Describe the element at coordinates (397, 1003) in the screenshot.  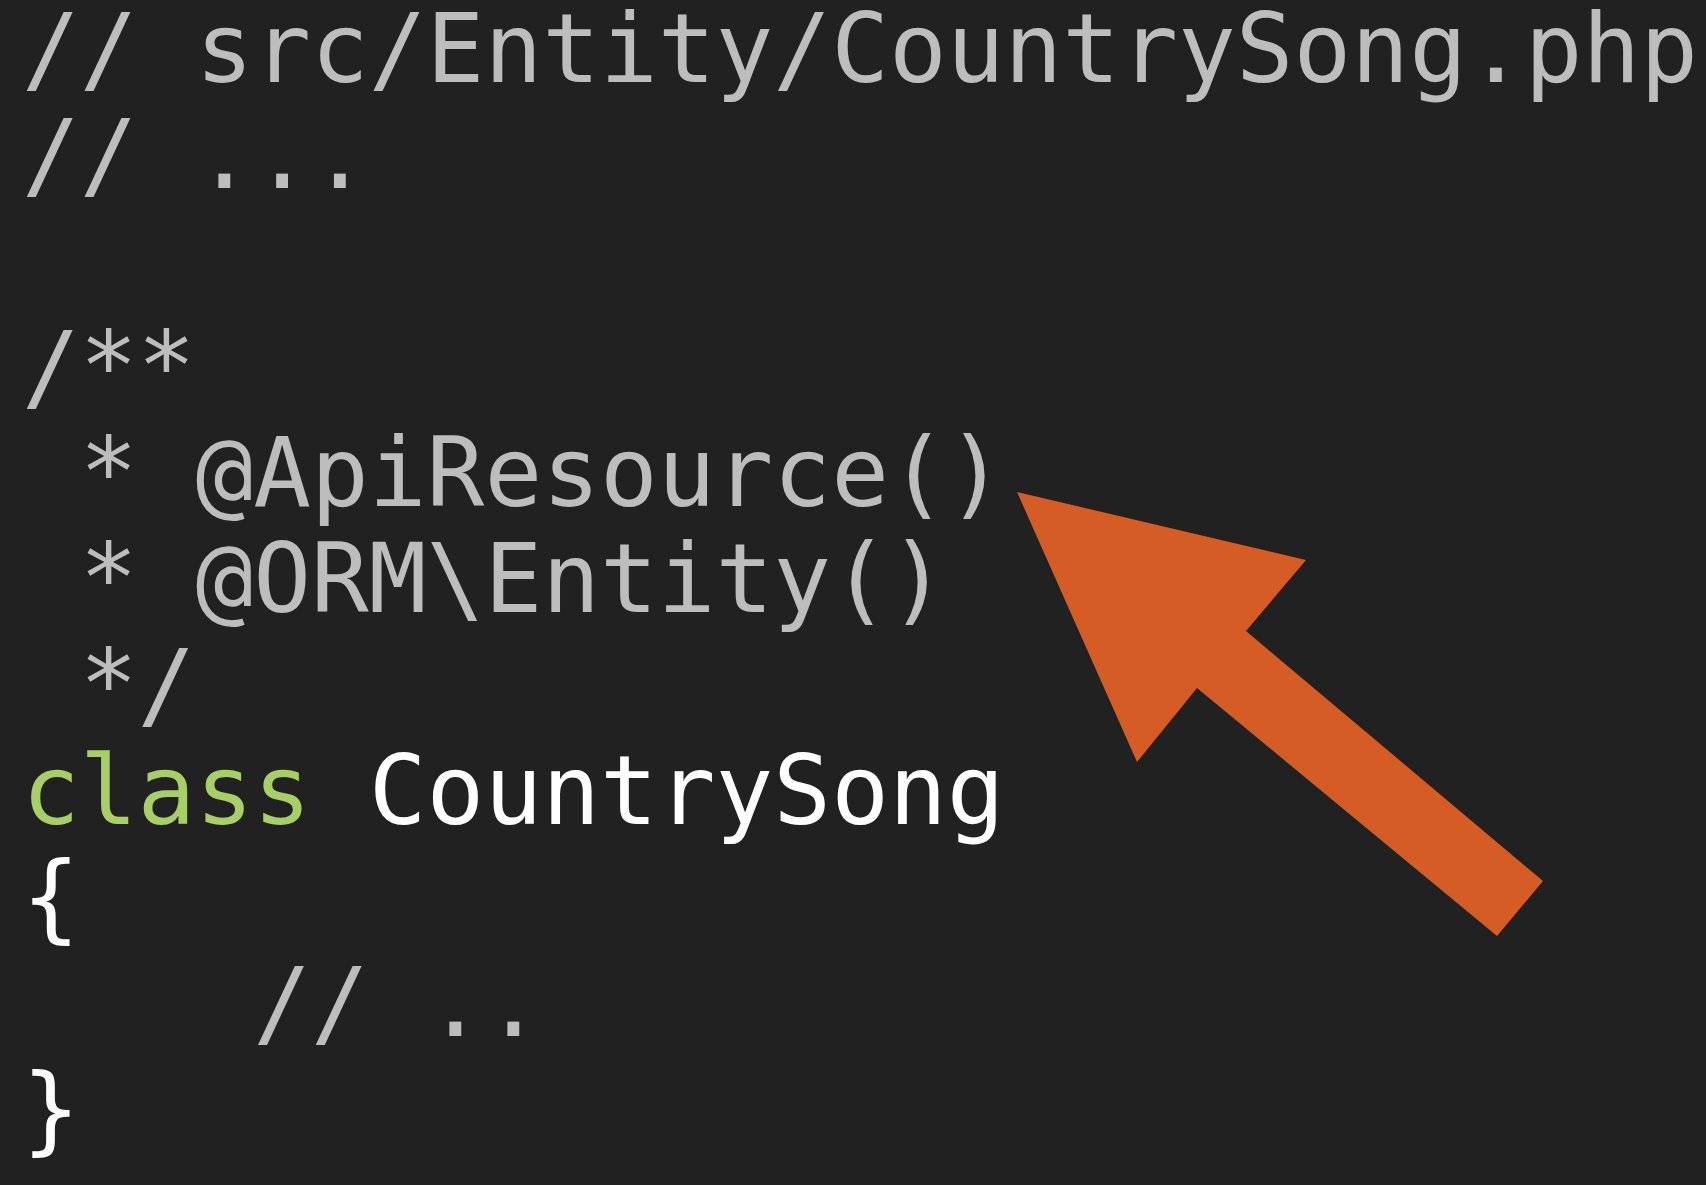
I see `code-line: // ..` at that location.